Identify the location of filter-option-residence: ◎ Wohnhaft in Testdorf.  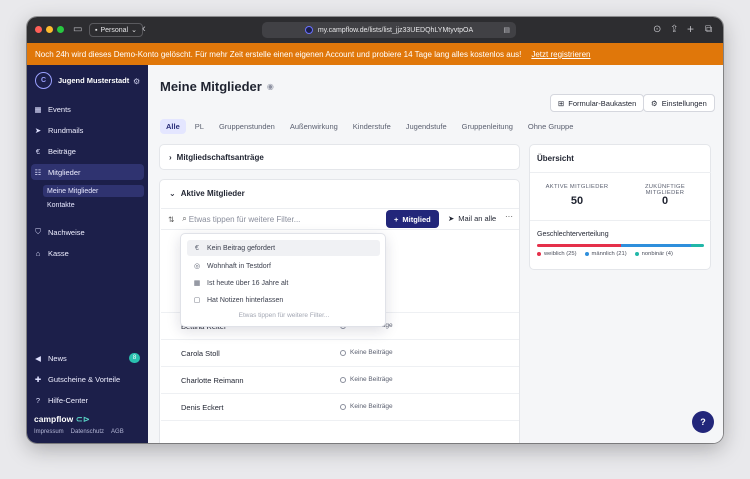
(283, 266).